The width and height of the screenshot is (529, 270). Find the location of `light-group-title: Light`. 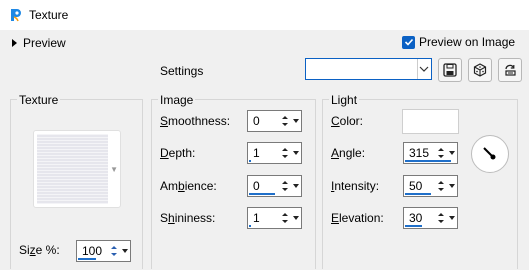

light-group-title: Light is located at coordinates (344, 100).